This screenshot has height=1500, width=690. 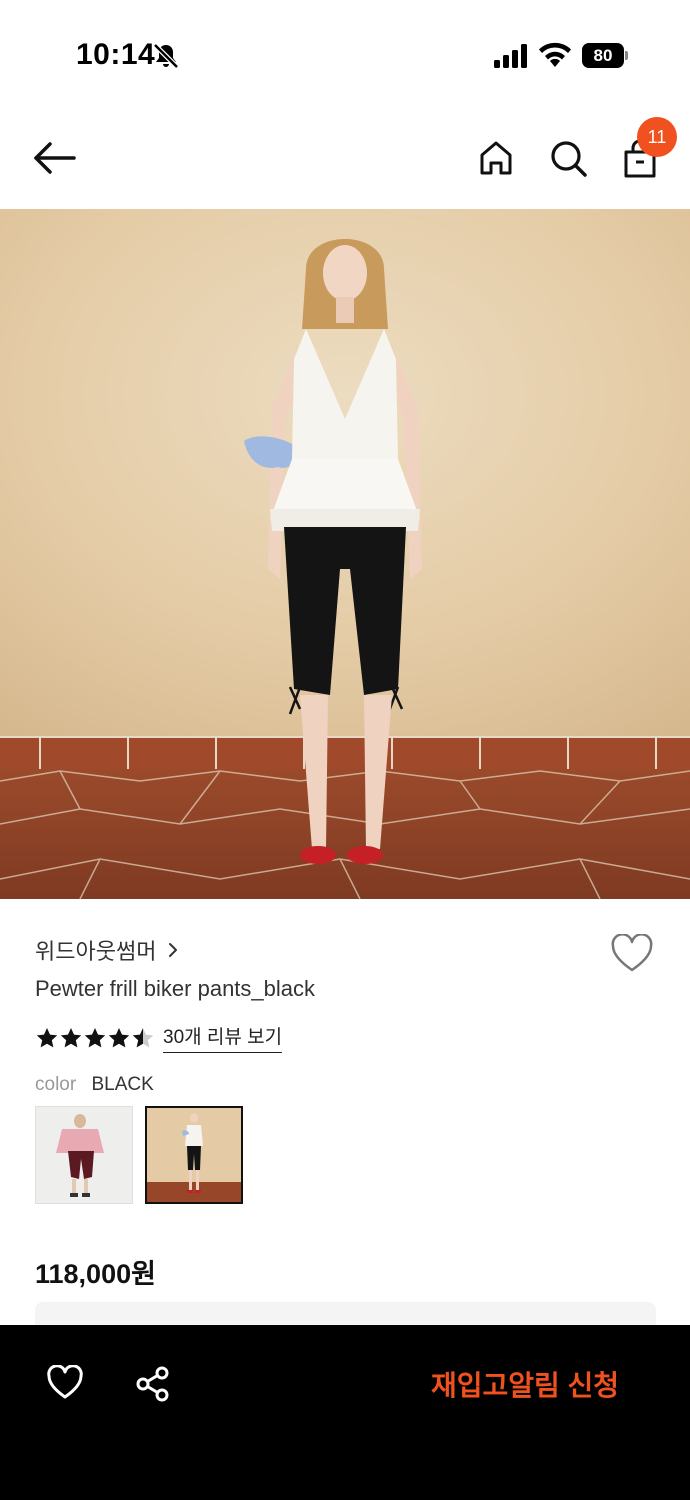 What do you see at coordinates (657, 137) in the screenshot?
I see `cart-count-badge: 11` at bounding box center [657, 137].